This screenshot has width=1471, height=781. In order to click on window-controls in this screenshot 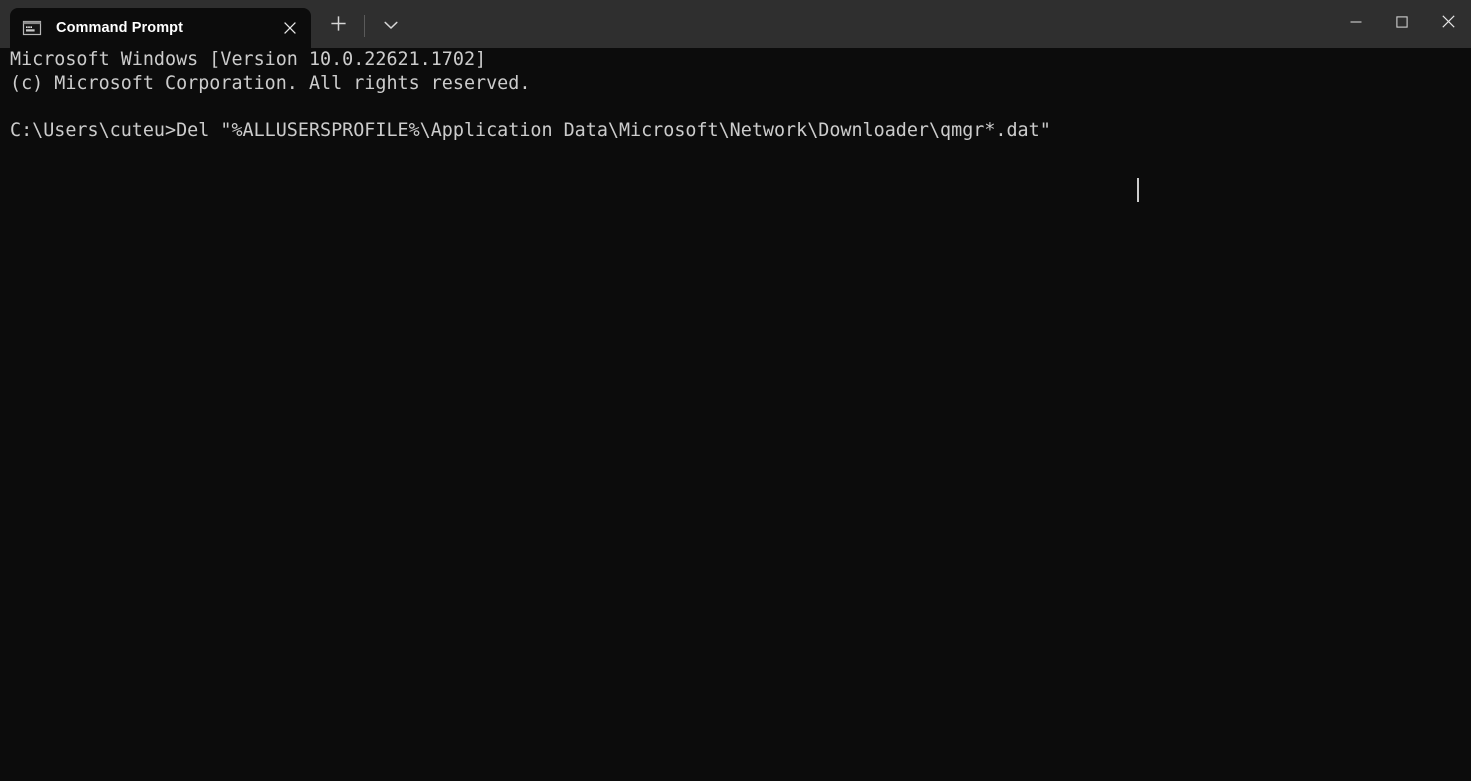, I will do `click(1402, 24)`.